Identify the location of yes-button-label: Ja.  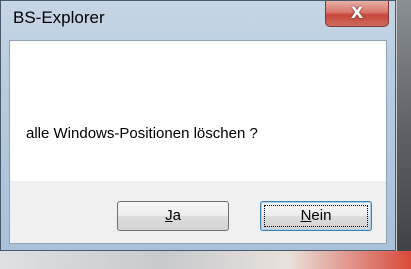
(173, 215).